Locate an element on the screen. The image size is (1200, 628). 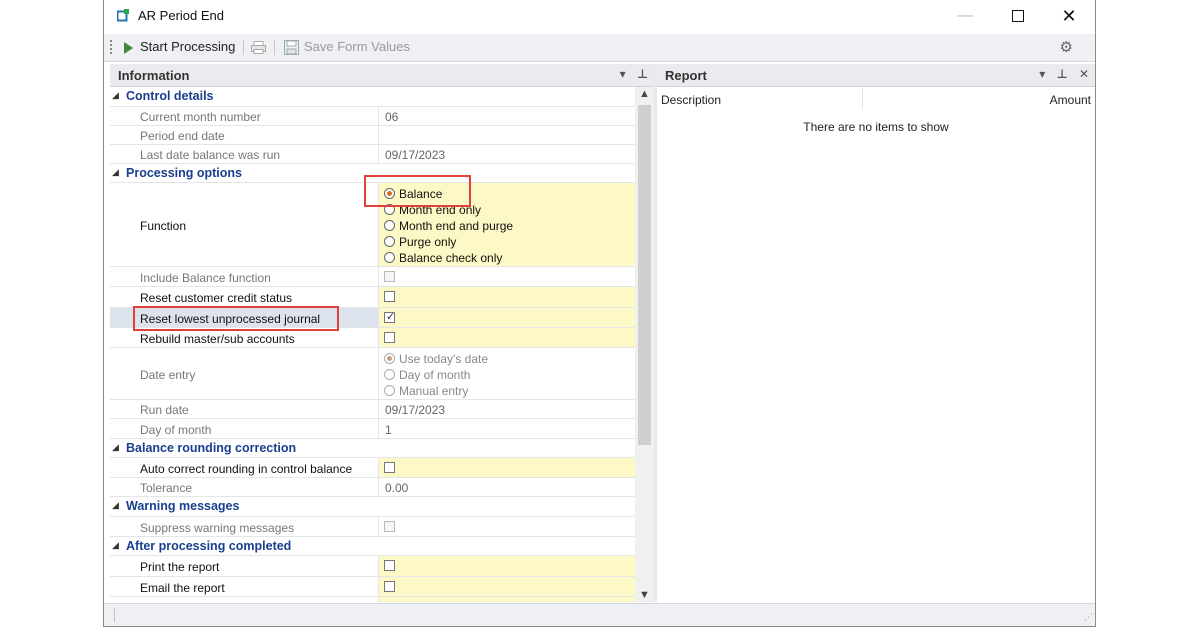
maximize-button is located at coordinates (1018, 16).